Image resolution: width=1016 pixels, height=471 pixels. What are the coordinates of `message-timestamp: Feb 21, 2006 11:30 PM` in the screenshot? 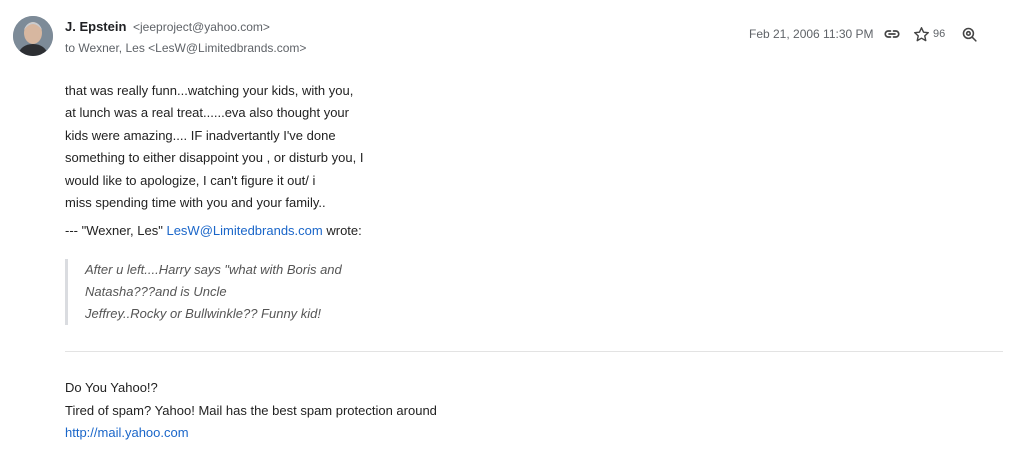 It's located at (811, 34).